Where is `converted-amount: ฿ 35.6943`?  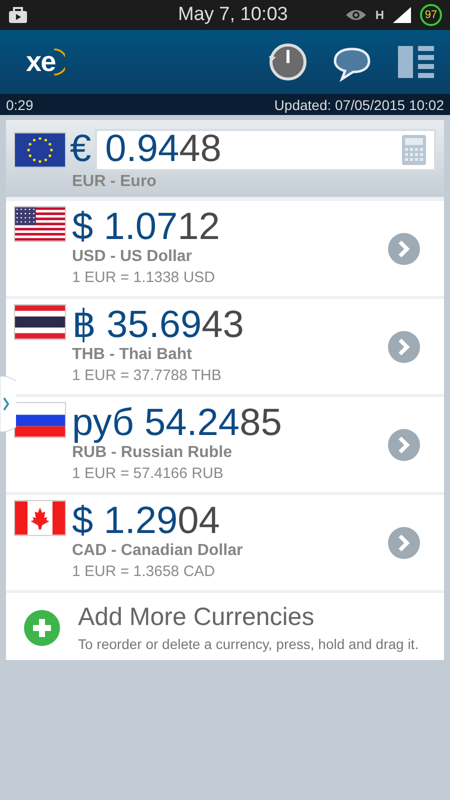
converted-amount: ฿ 35.6943 is located at coordinates (158, 325).